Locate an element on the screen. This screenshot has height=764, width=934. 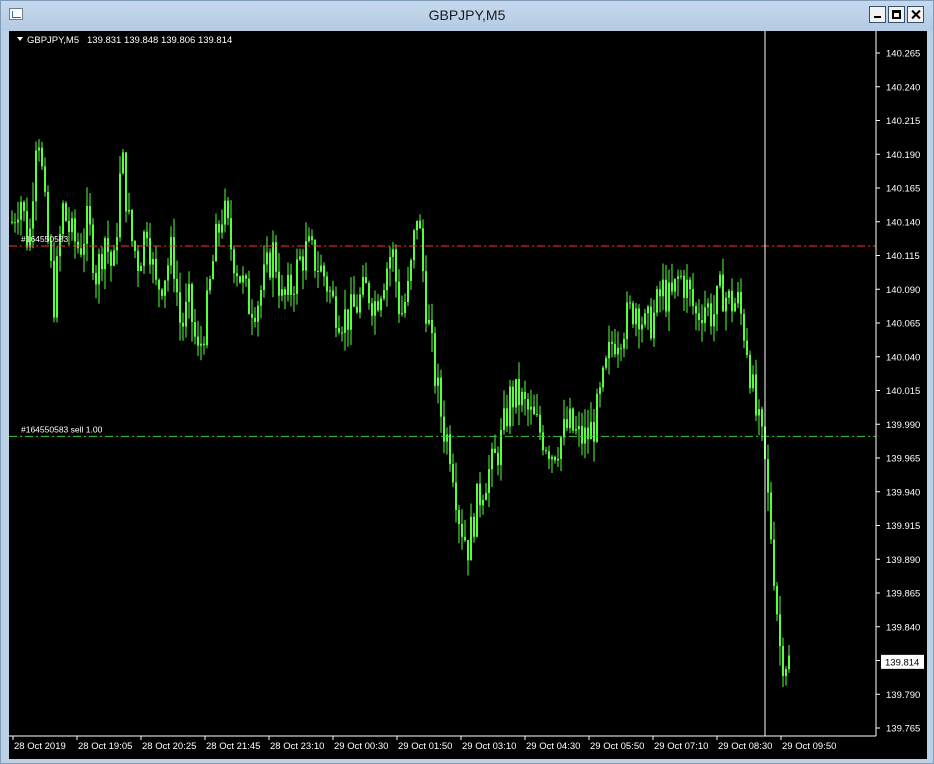
time-tick-label: 29 Oct 03:10 is located at coordinates (489, 746).